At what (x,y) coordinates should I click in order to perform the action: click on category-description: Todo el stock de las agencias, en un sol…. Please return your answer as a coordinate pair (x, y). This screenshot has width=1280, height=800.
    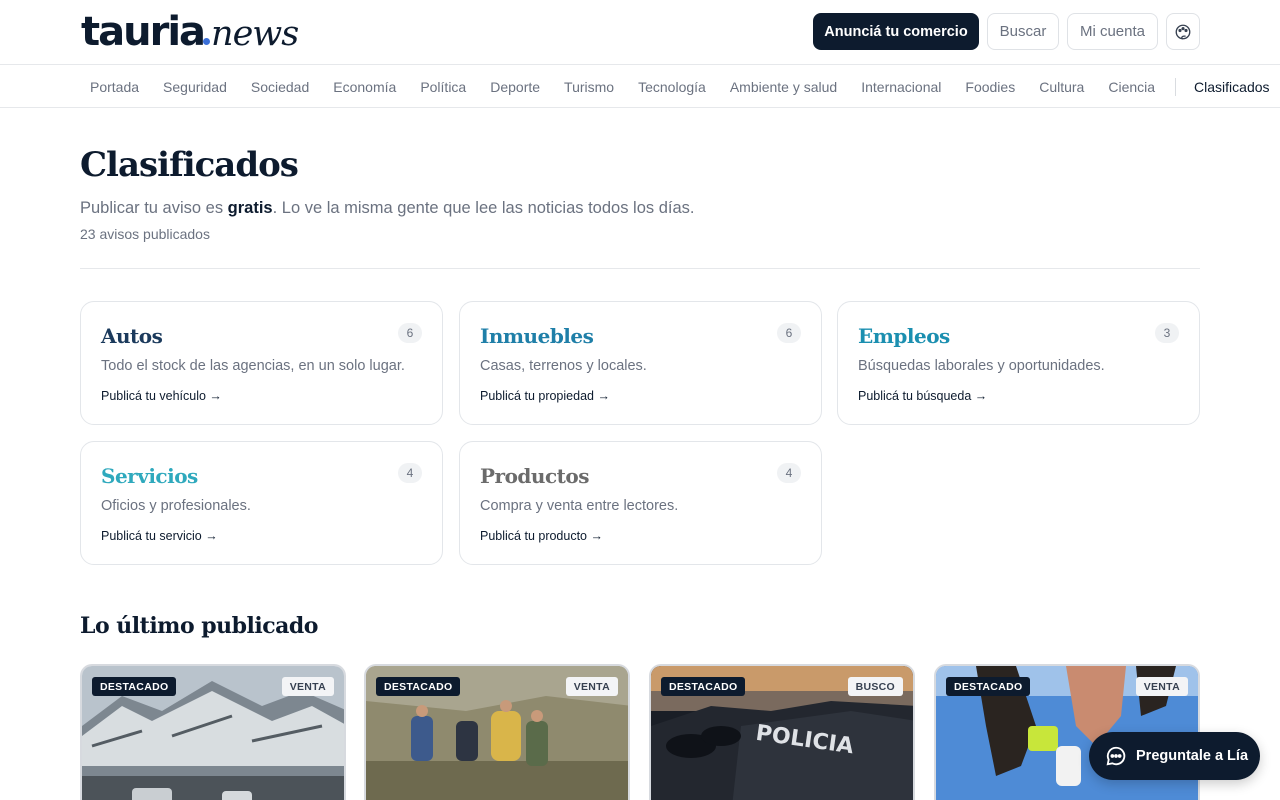
    Looking at the image, I should click on (253, 366).